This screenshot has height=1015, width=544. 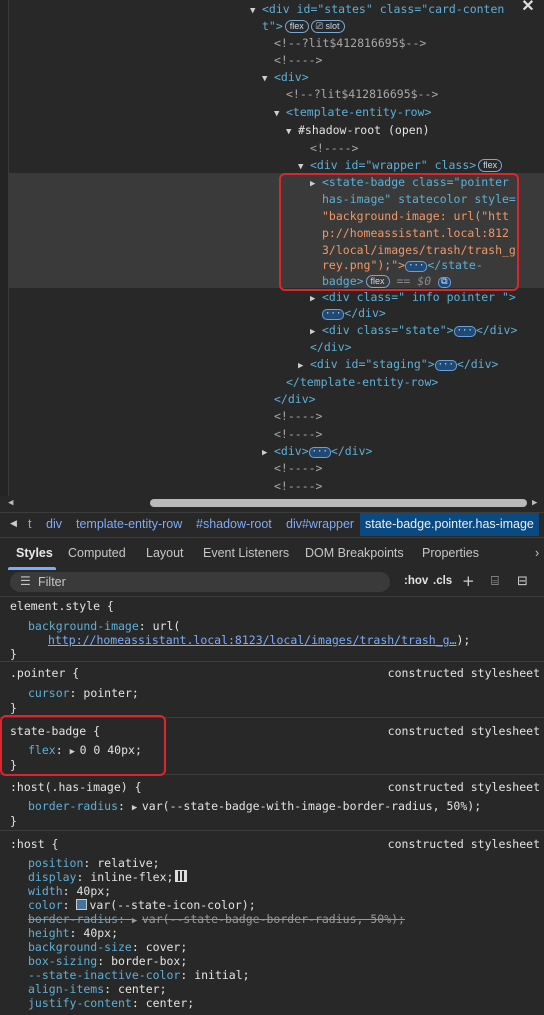 I want to click on breadcrumb-item: t, so click(x=29, y=524).